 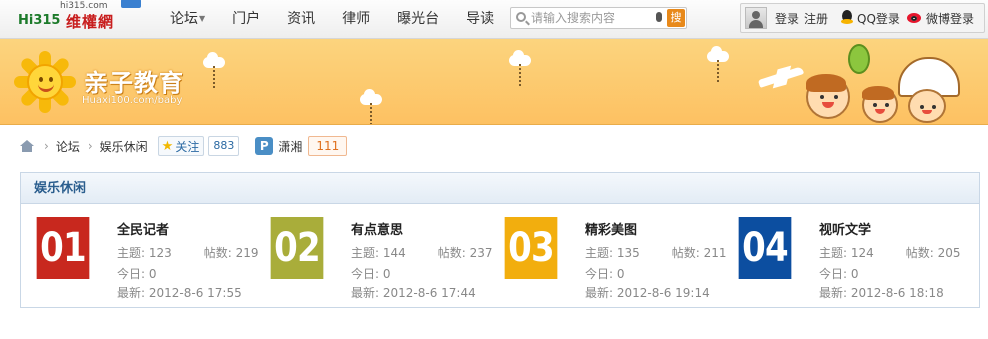 What do you see at coordinates (131, 4) in the screenshot?
I see `logo-cn-badge` at bounding box center [131, 4].